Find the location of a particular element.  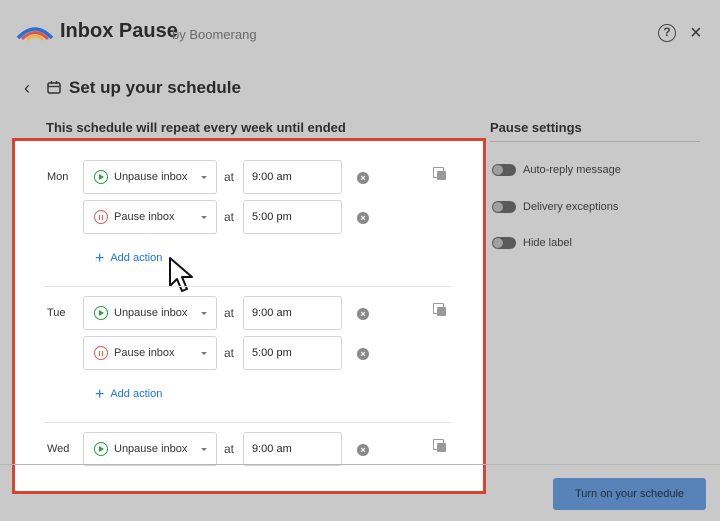

help-circle-icon: ? is located at coordinates (667, 33).